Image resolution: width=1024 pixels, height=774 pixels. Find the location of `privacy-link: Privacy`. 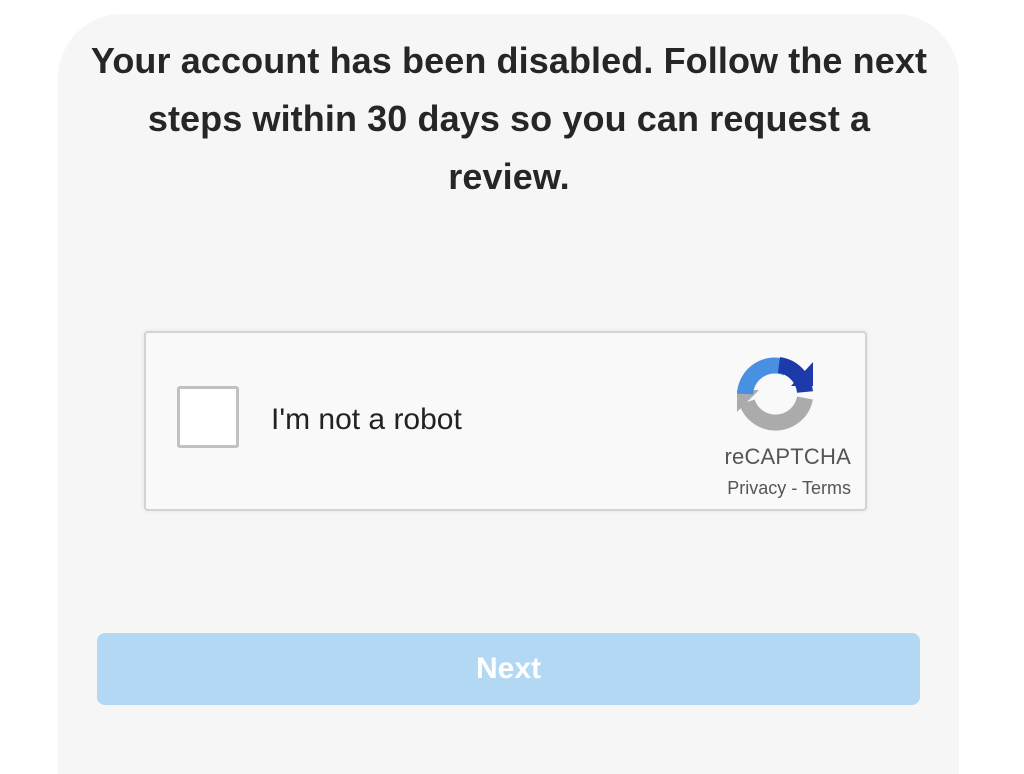

privacy-link: Privacy is located at coordinates (756, 488).